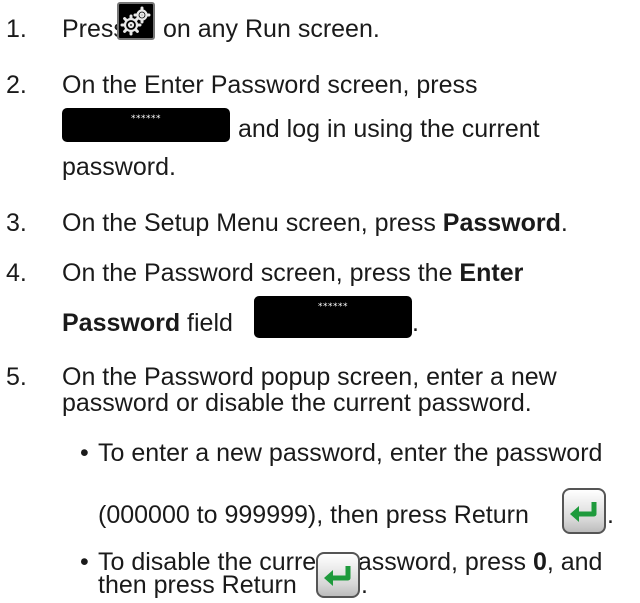 The height and width of the screenshot is (603, 640). Describe the element at coordinates (136, 21) in the screenshot. I see `settings-gears-icon` at that location.